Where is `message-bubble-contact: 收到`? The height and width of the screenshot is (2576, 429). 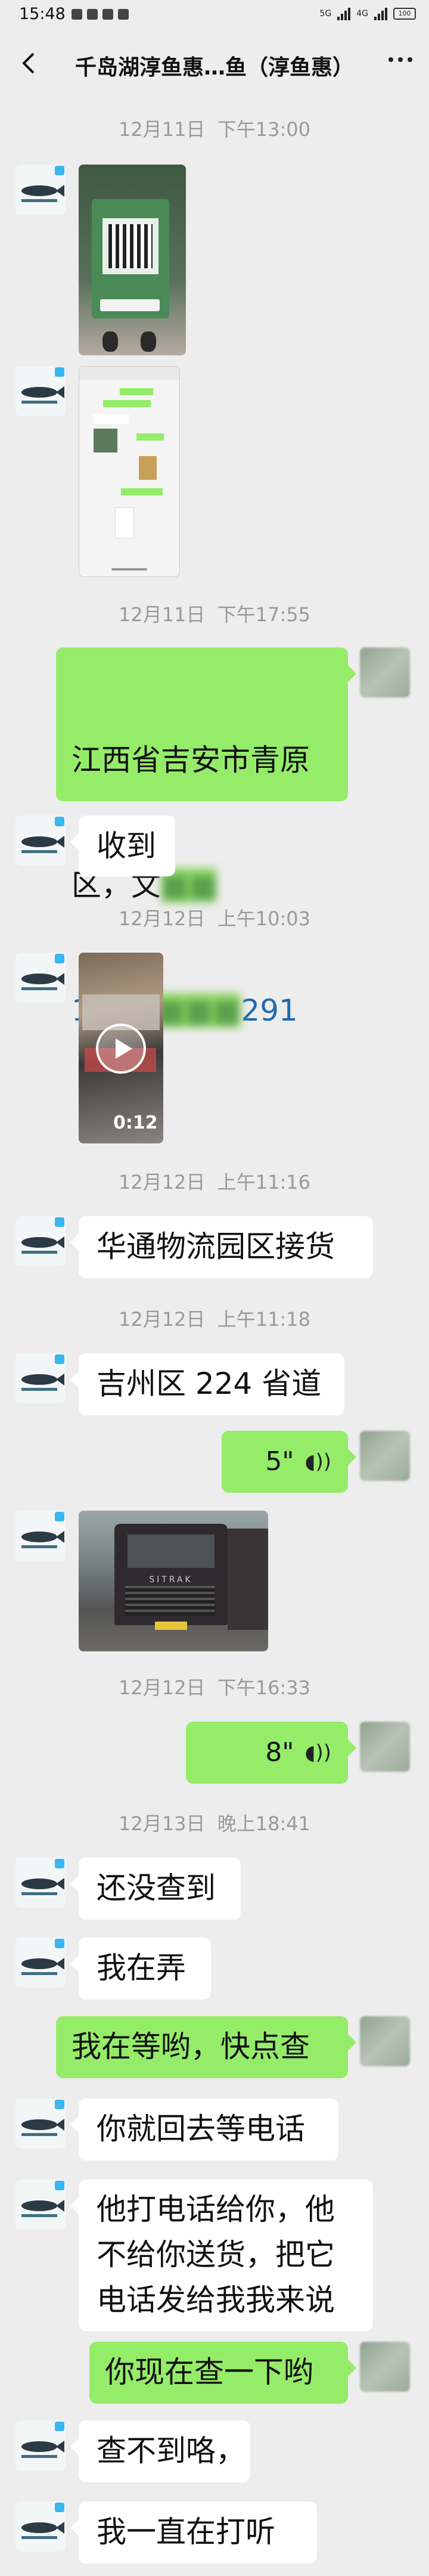 message-bubble-contact: 收到 is located at coordinates (122, 846).